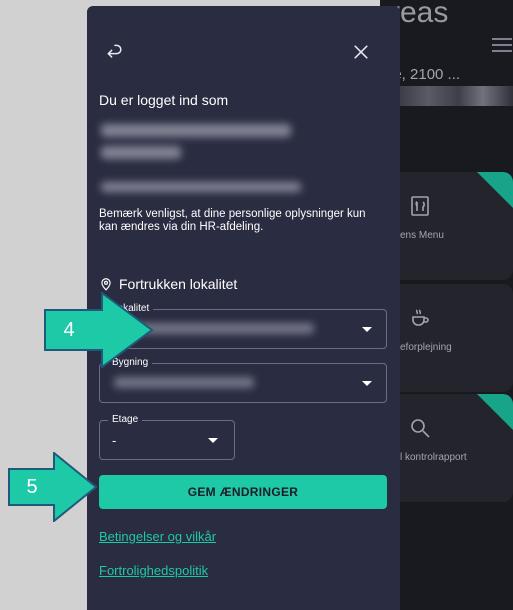  I want to click on location-pin-icon, so click(106, 284).